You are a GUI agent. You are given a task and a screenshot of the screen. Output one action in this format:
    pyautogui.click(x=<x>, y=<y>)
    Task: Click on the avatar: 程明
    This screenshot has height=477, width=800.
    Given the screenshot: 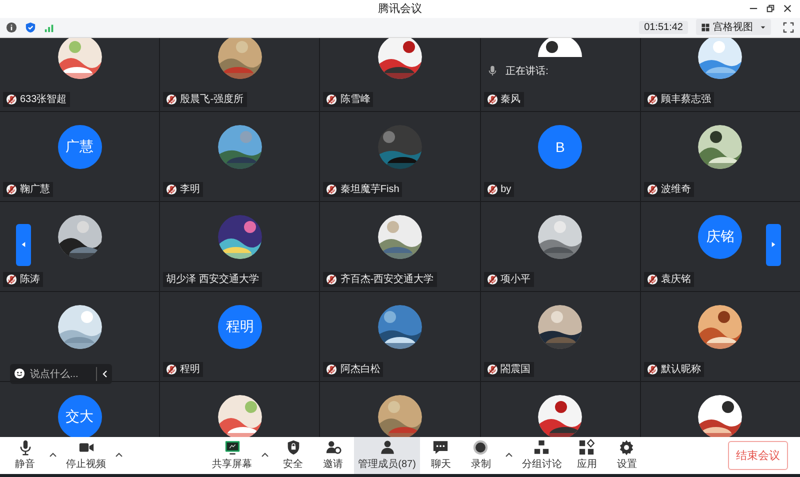 What is the action you would take?
    pyautogui.click(x=240, y=326)
    